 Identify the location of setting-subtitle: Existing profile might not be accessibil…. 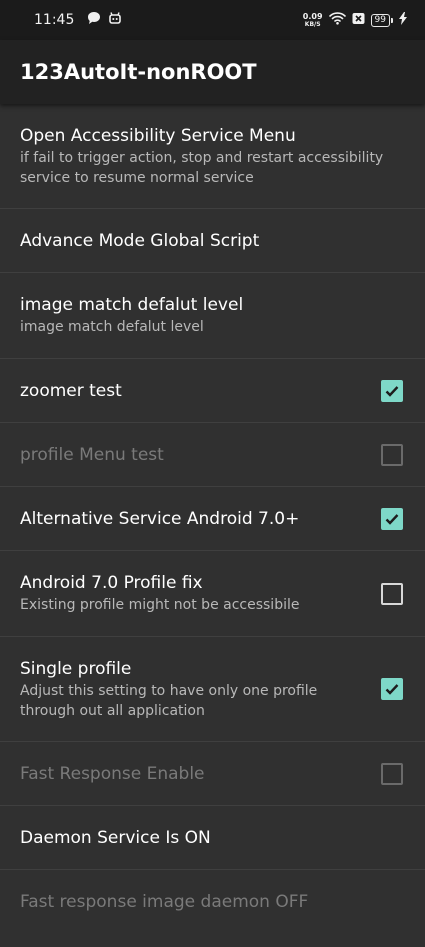
(160, 605).